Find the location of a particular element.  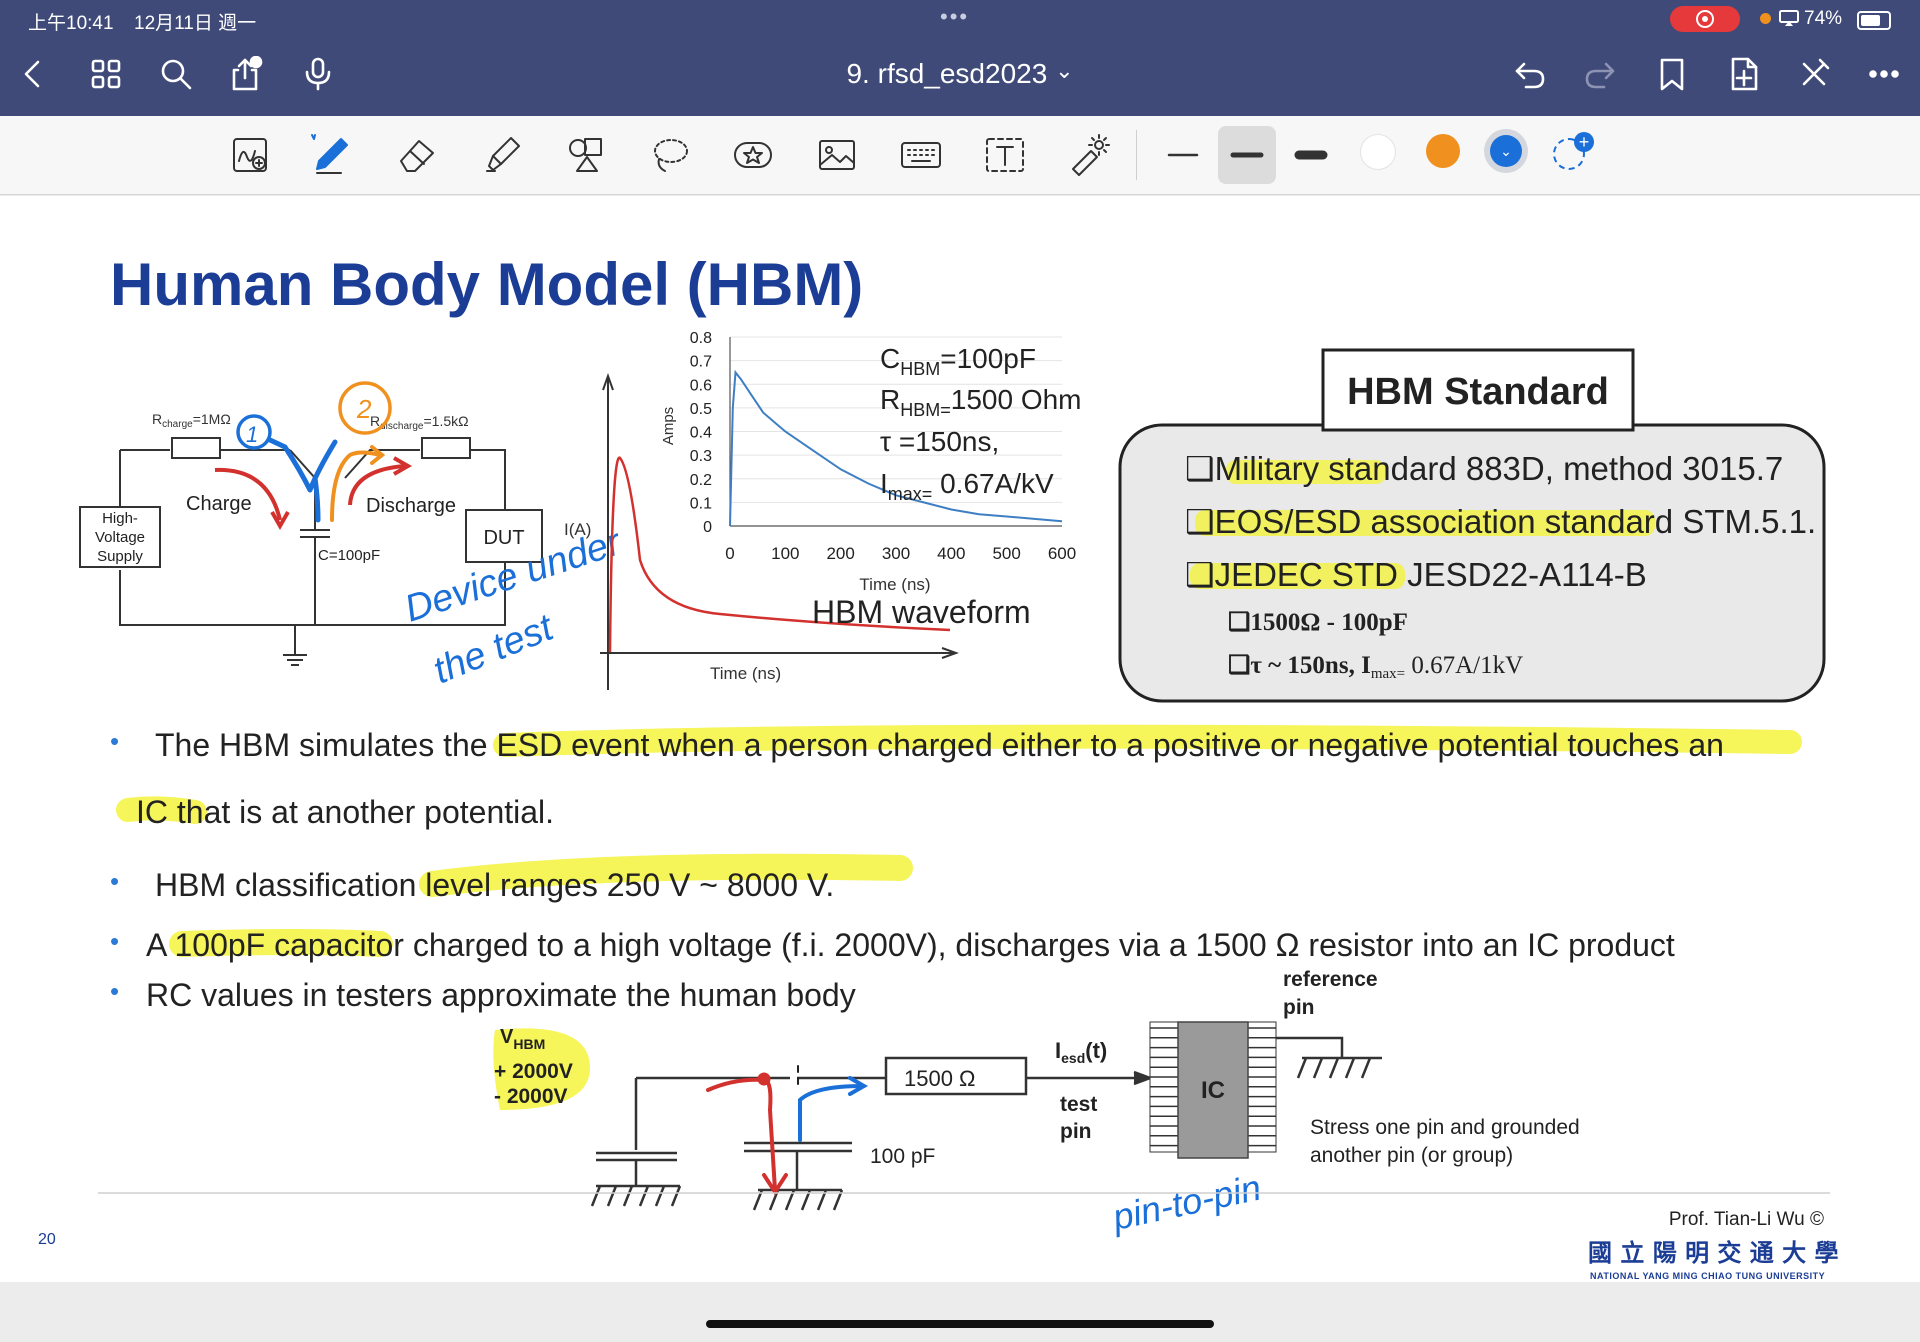

param-imax: I is located at coordinates (884, 483).